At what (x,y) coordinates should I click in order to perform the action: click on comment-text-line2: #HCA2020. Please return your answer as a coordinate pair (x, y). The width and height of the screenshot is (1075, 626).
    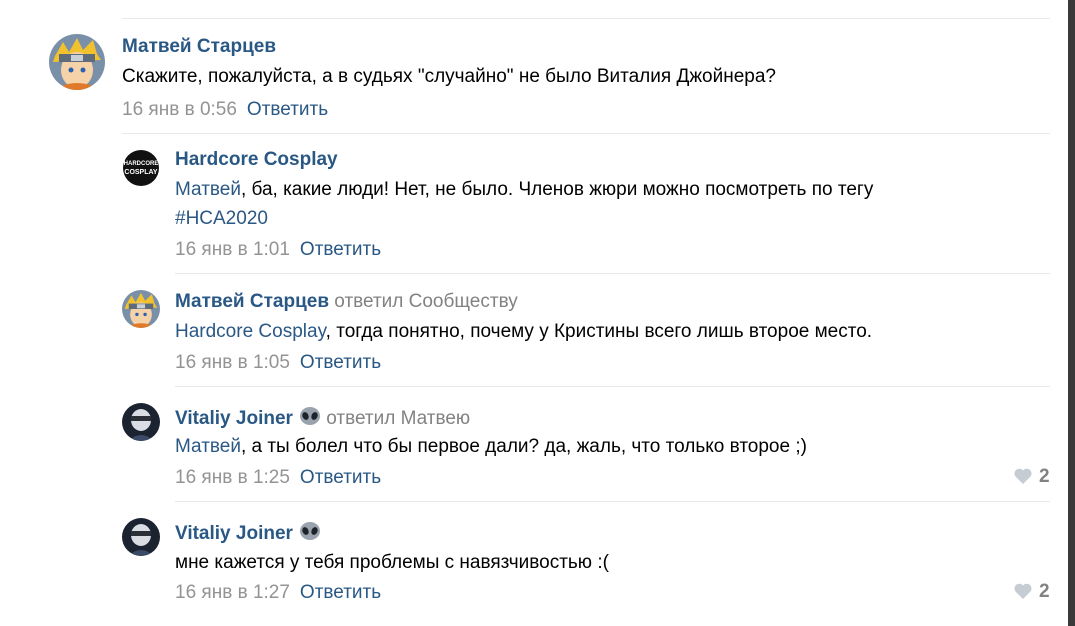
    Looking at the image, I should click on (221, 219).